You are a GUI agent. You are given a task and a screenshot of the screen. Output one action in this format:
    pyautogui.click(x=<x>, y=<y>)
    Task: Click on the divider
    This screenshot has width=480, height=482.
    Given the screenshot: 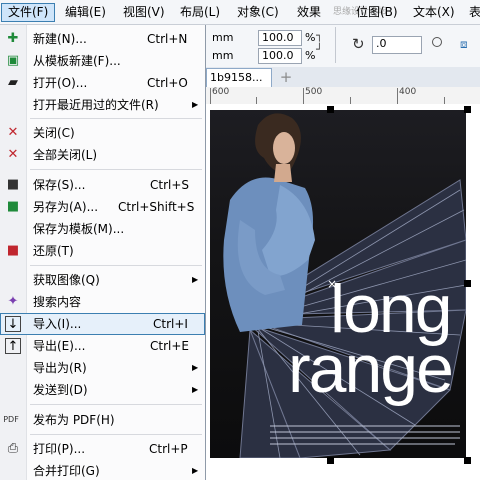 What is the action you would take?
    pyautogui.click(x=335, y=45)
    